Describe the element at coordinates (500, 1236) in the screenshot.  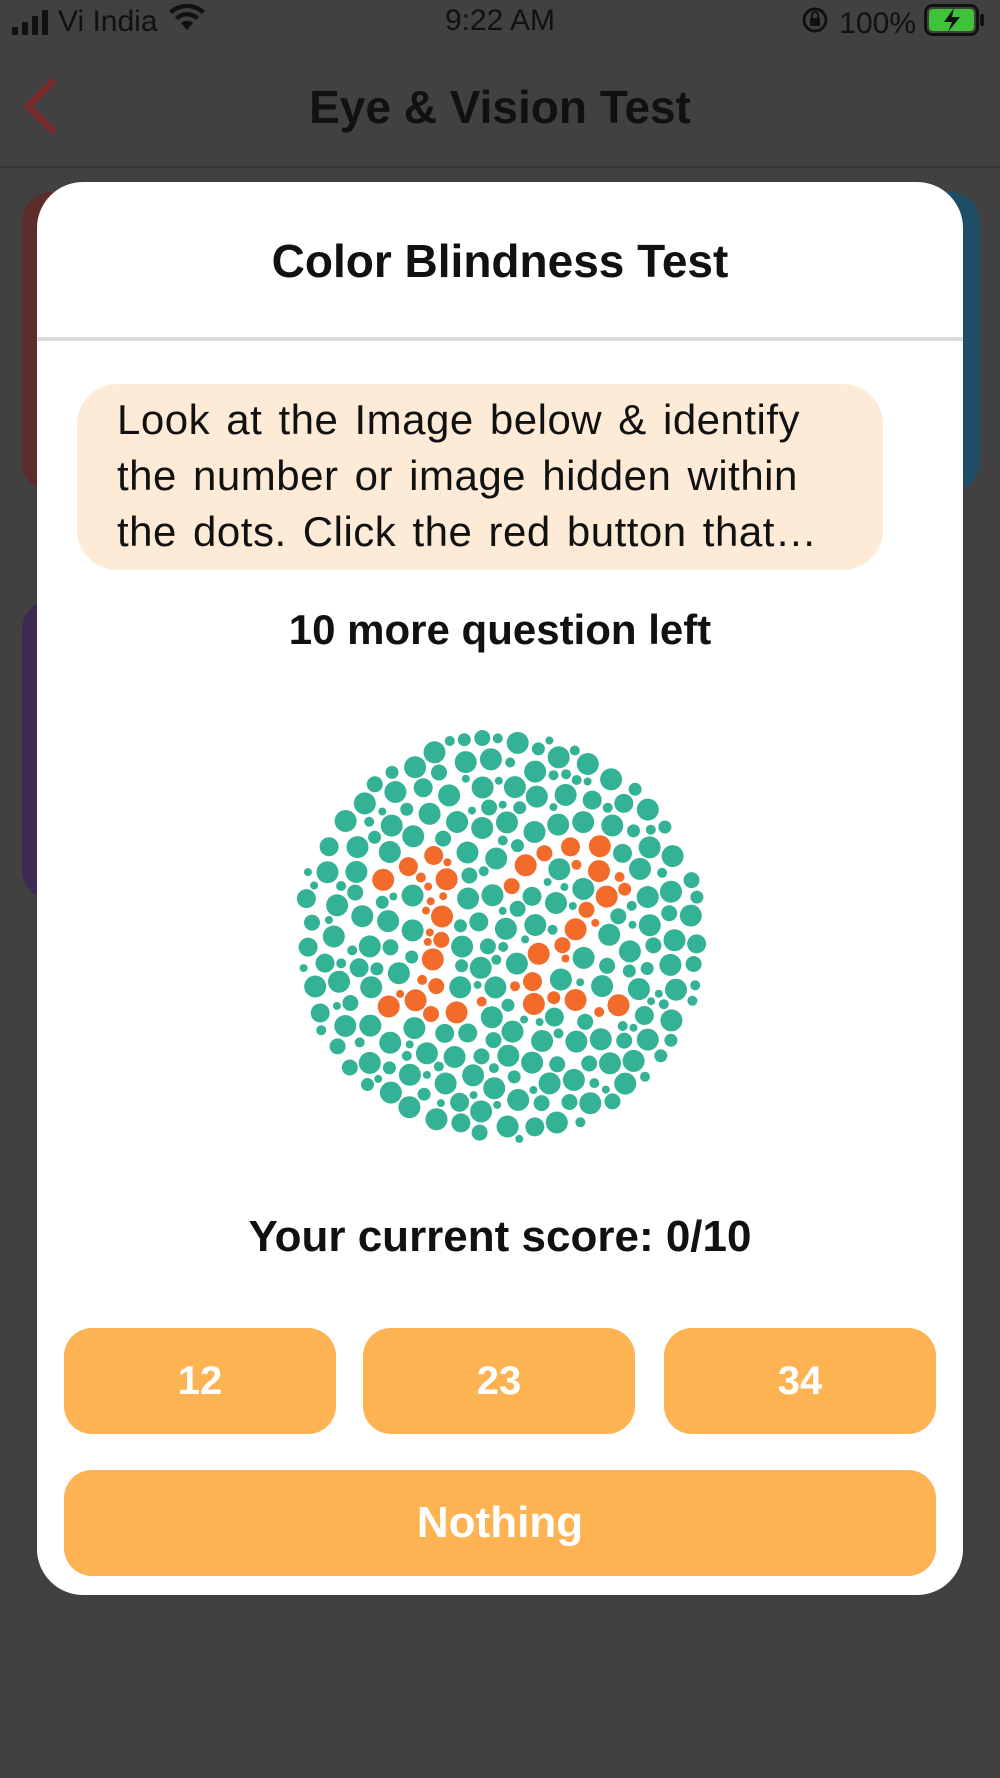
I see `current-score: Your current score: 0/10` at that location.